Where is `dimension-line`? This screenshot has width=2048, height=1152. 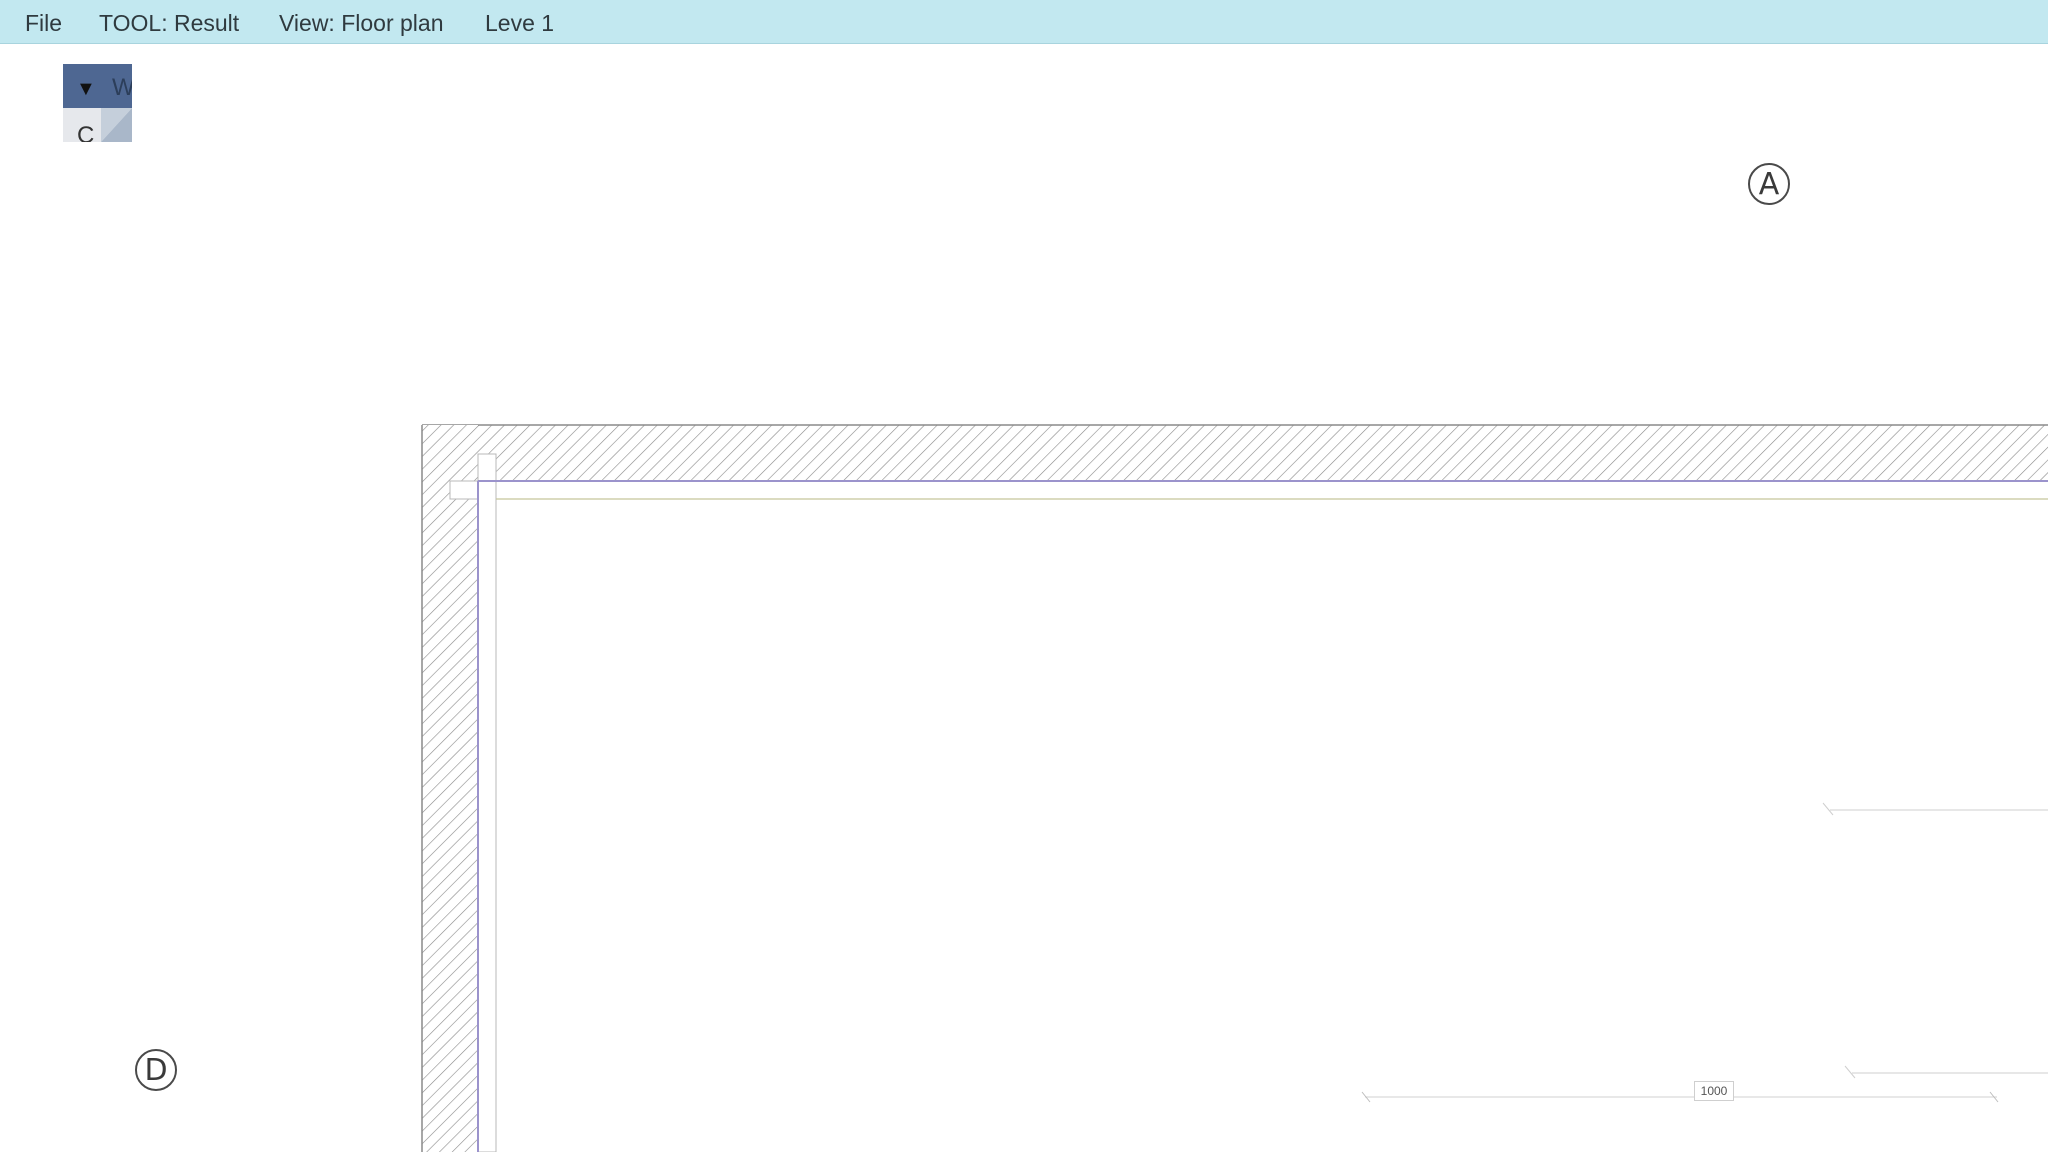
dimension-line is located at coordinates (1680, 1097).